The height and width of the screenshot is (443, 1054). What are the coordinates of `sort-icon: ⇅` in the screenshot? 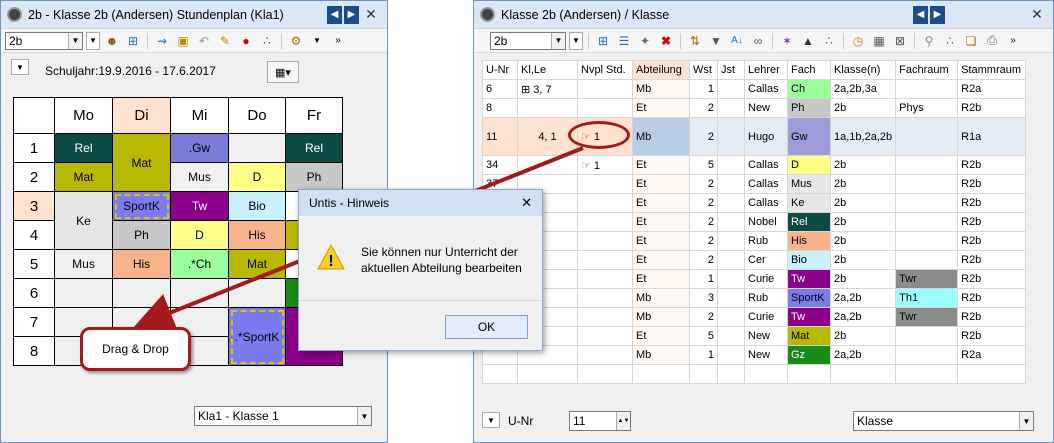 It's located at (695, 41).